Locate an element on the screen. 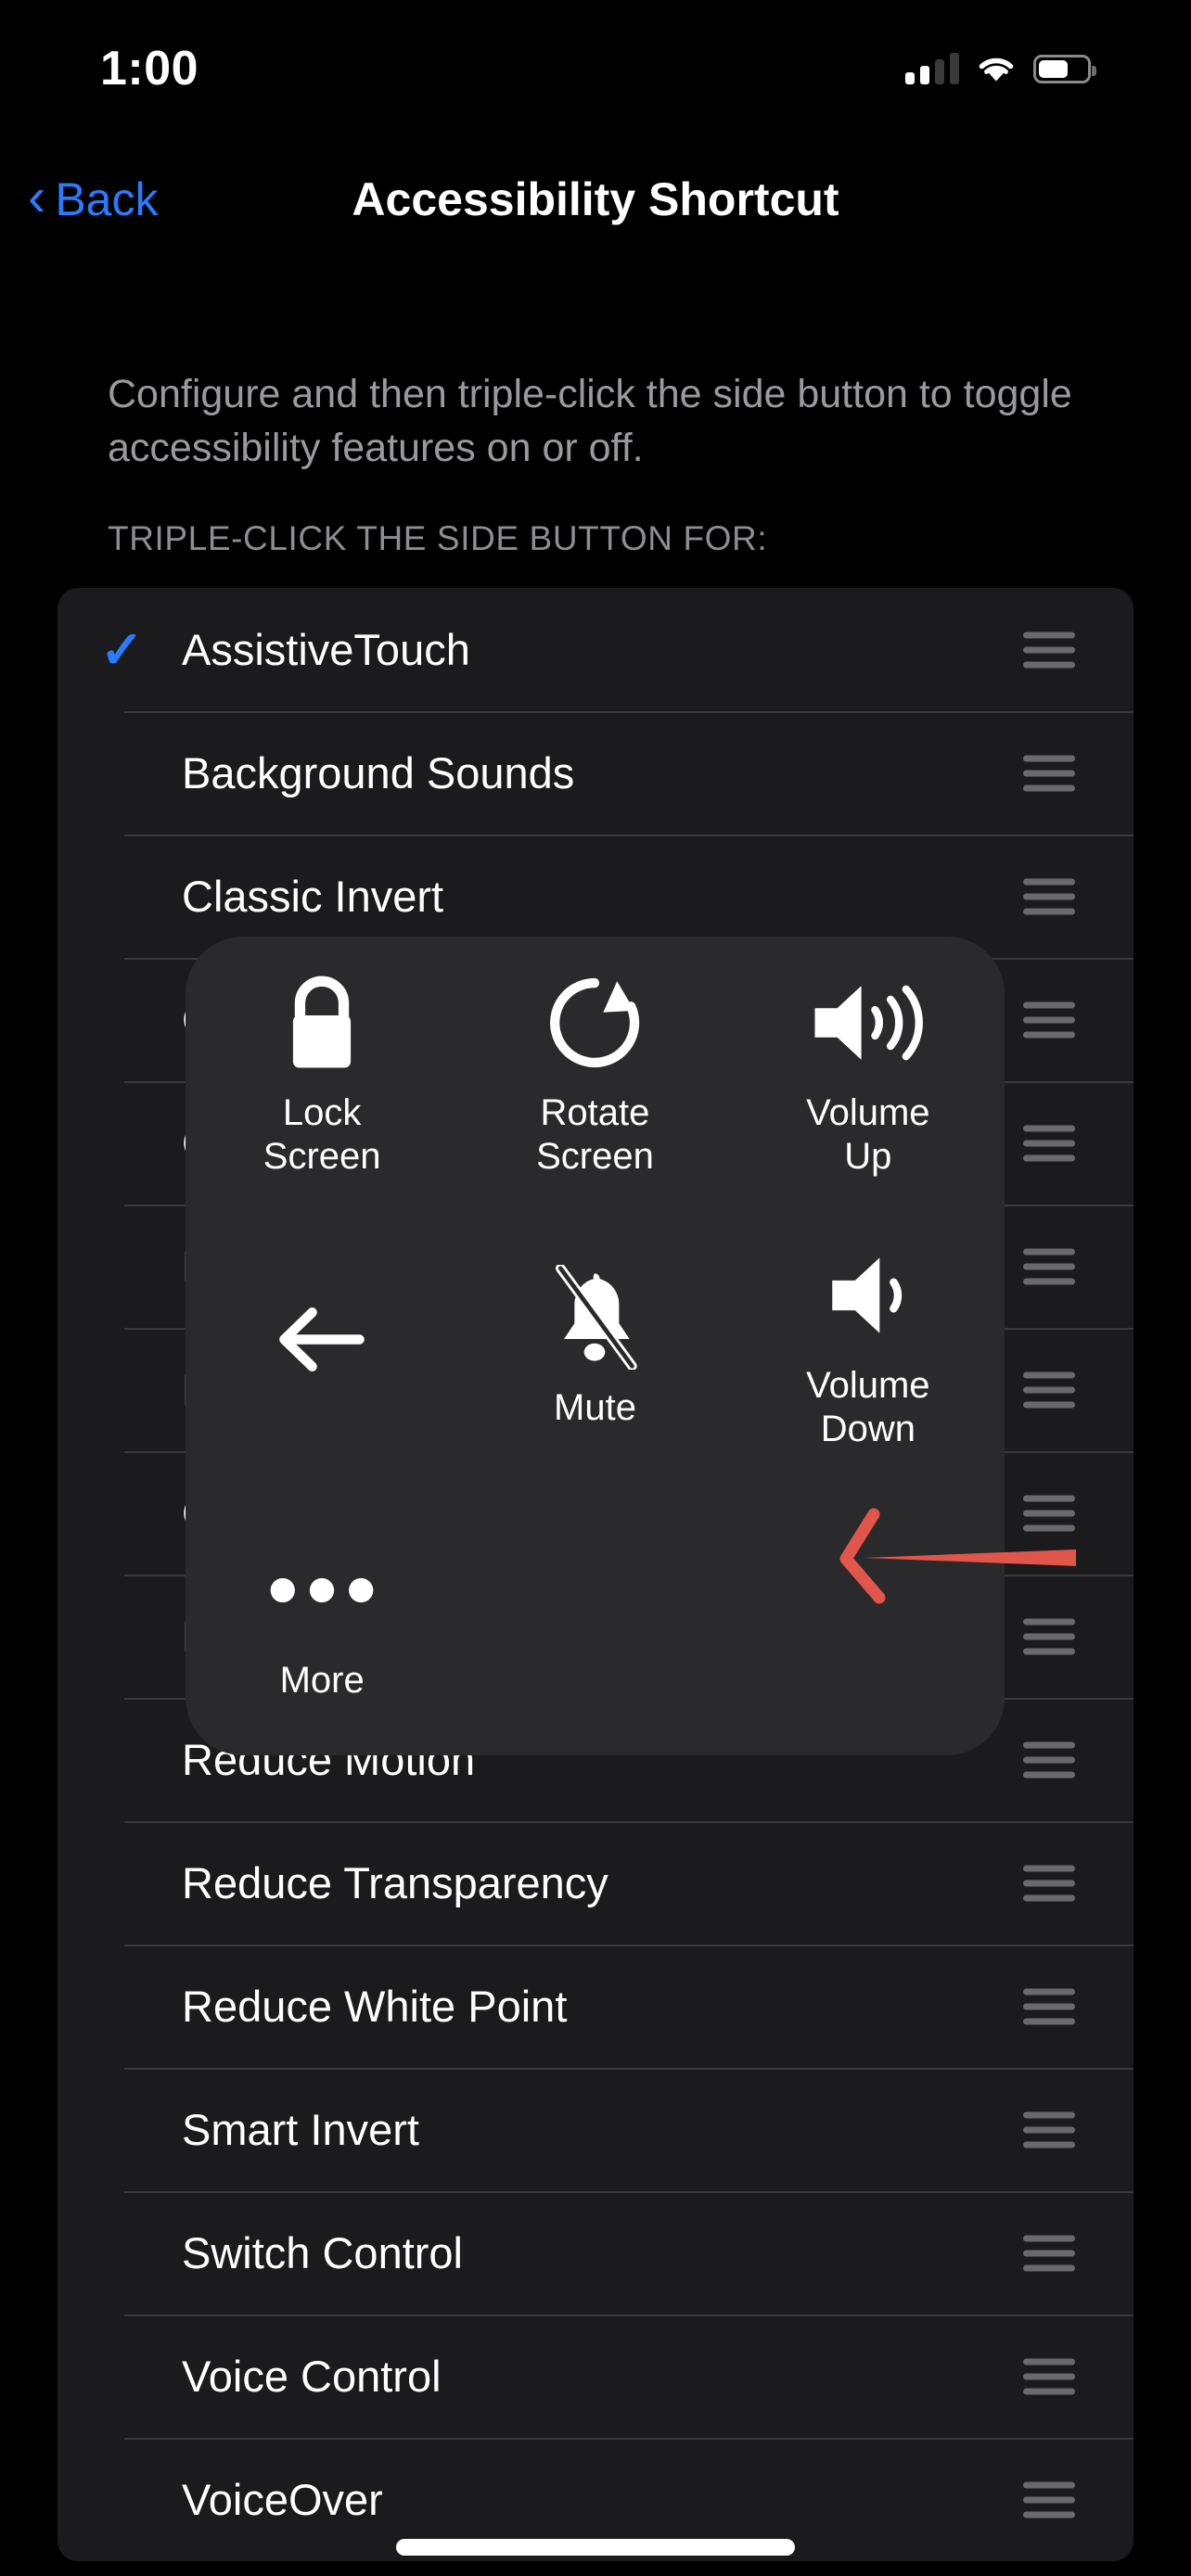 The width and height of the screenshot is (1191, 2576). mute-bell-icon is located at coordinates (594, 1317).